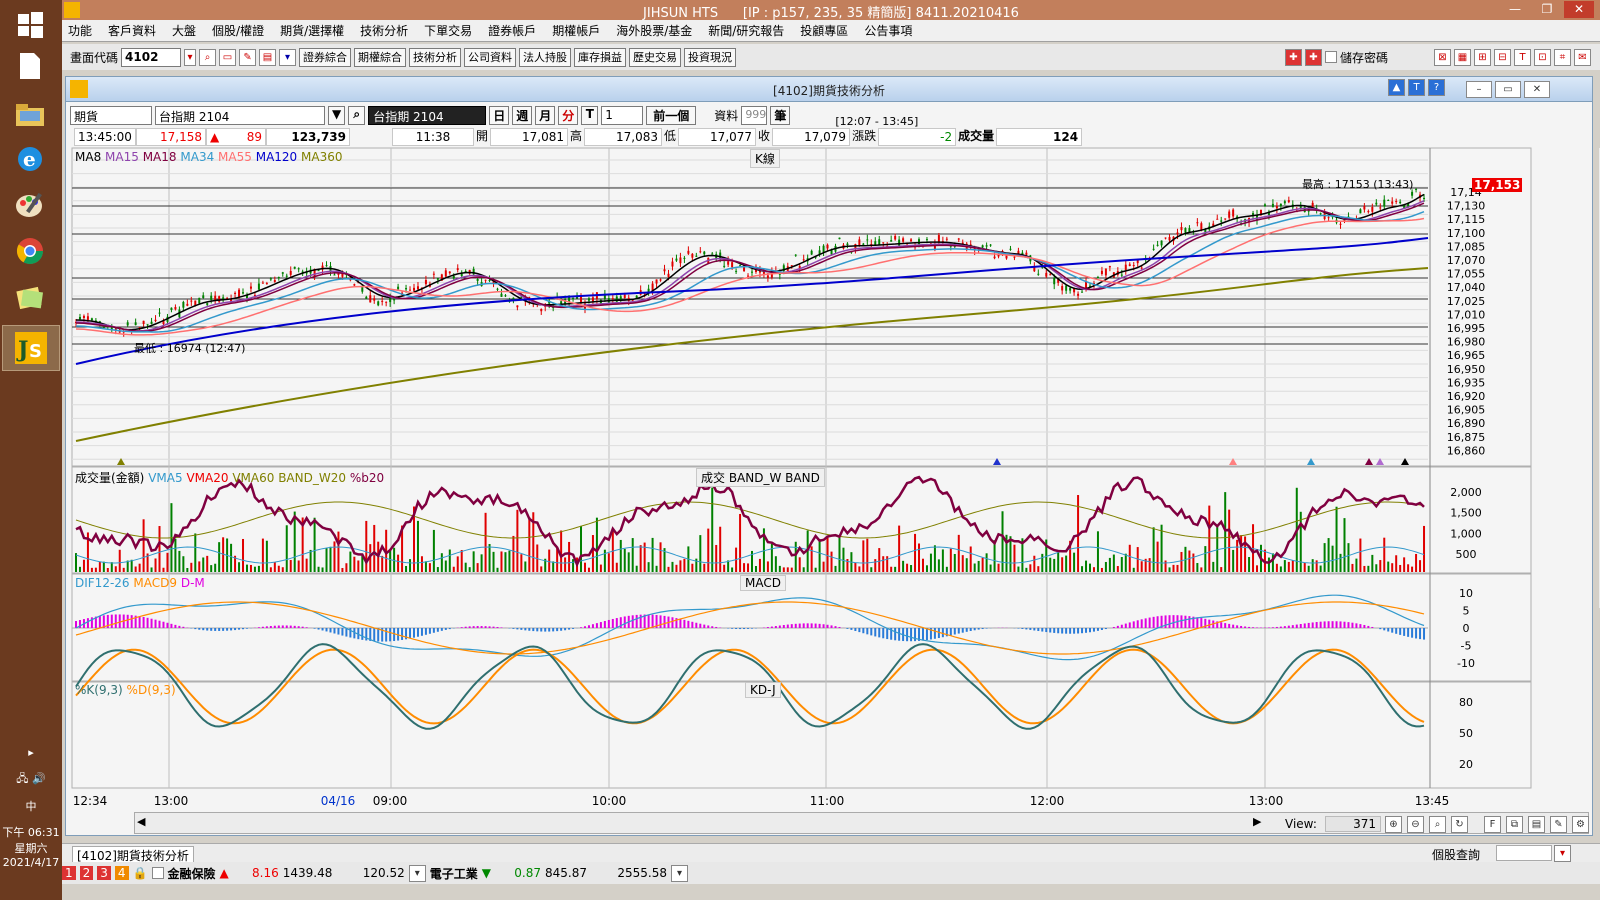  I want to click on price-tag: 17,153, so click(1497, 185).